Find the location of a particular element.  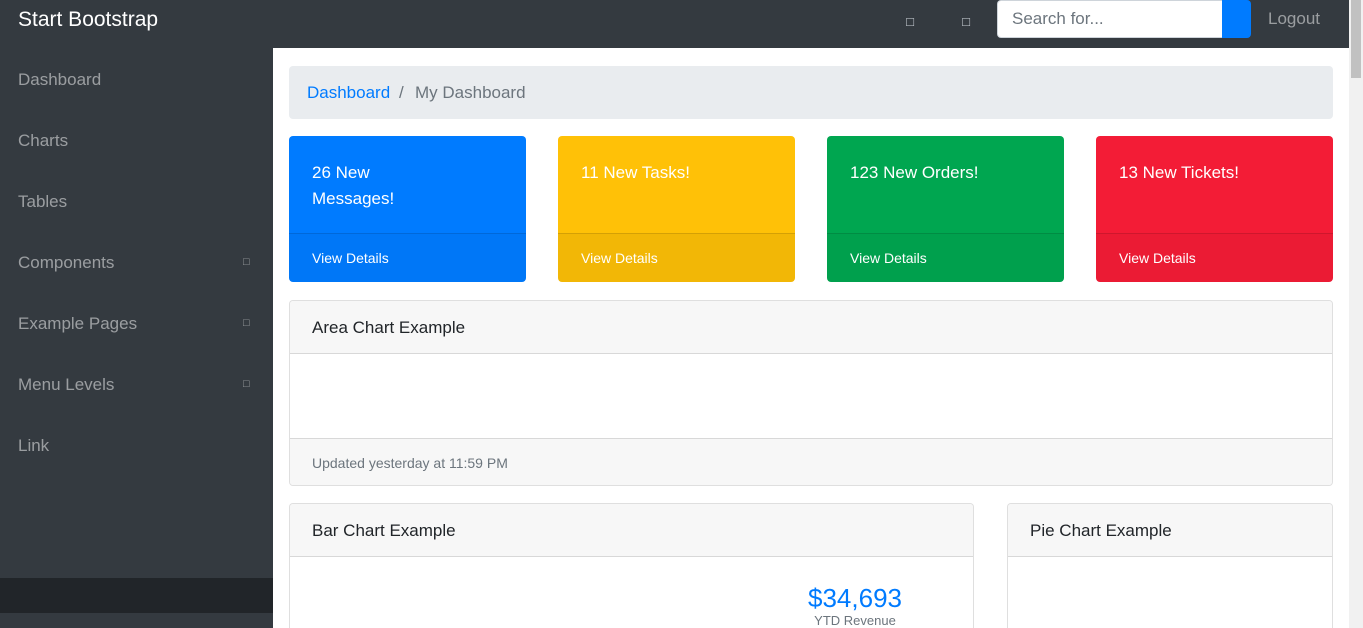

area-chart-title: Area Chart Example is located at coordinates (389, 327).